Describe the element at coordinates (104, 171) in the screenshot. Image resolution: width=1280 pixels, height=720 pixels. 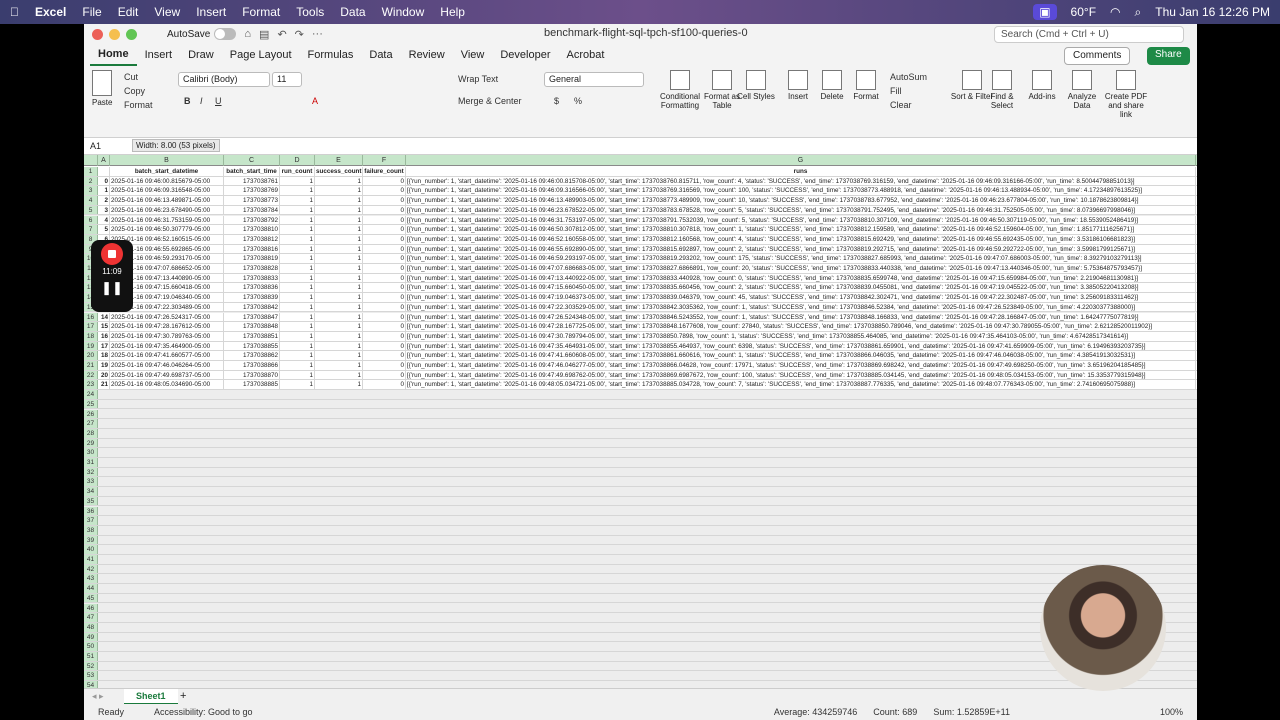
I see `header-cell` at that location.